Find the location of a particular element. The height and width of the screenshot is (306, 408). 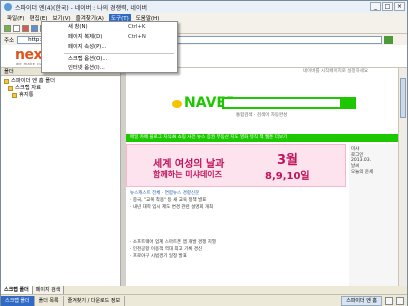

stop-icon is located at coordinates (25, 28).